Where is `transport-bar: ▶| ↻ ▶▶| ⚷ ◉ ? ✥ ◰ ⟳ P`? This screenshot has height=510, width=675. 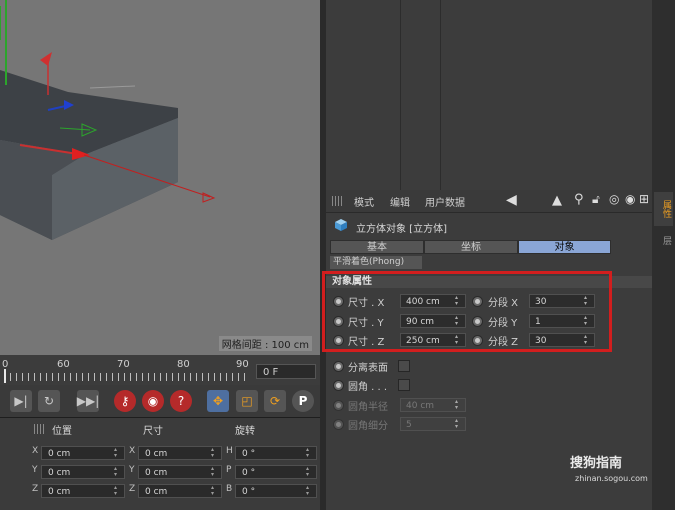 transport-bar: ▶| ↻ ▶▶| ⚷ ◉ ? ✥ ◰ ⟳ P is located at coordinates (160, 401).